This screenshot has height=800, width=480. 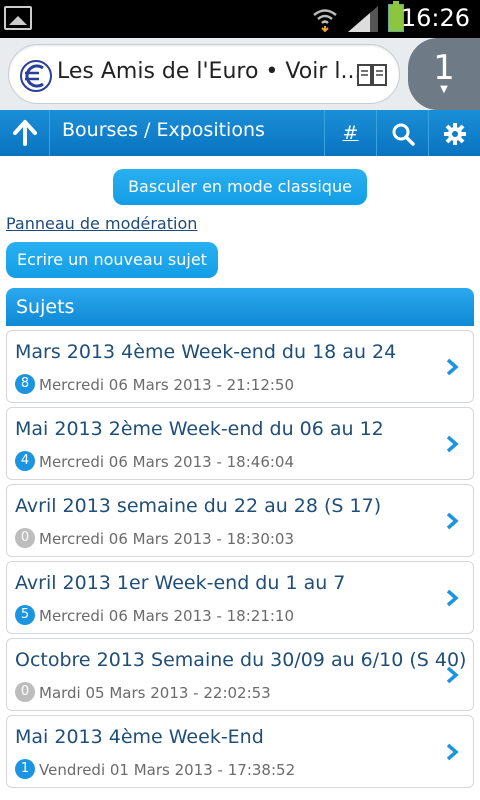 I want to click on arrow-up-icon, so click(x=25, y=133).